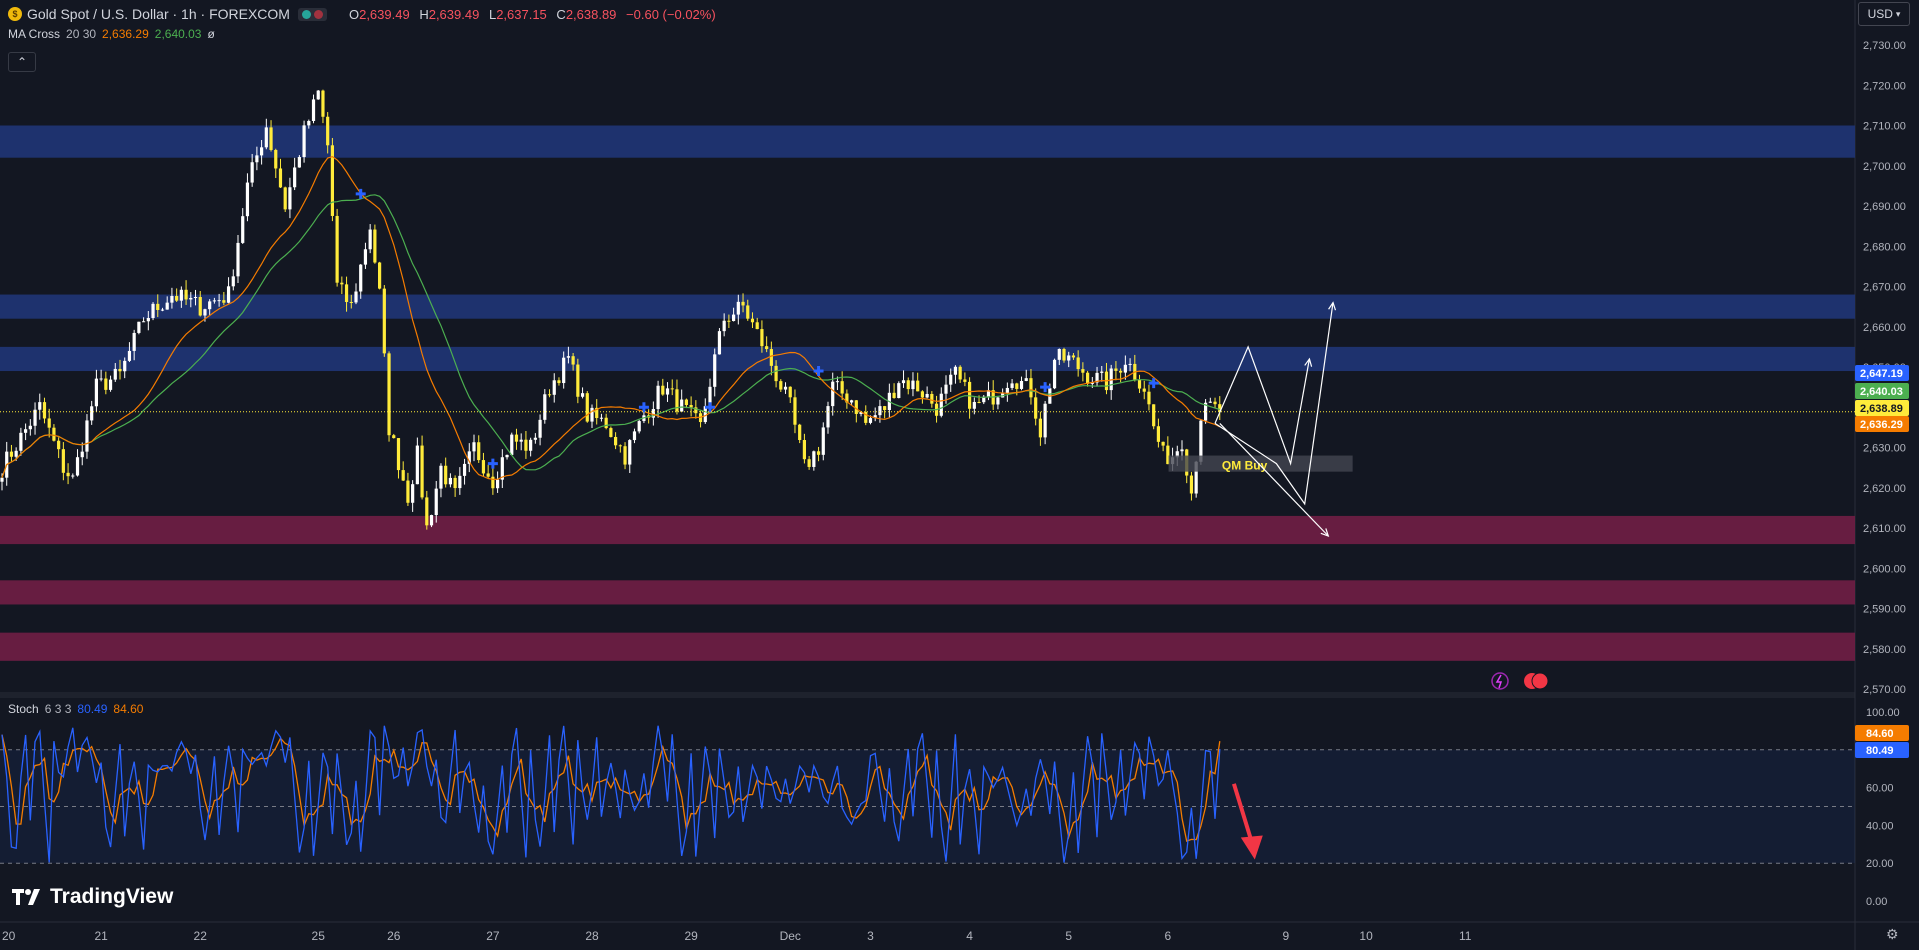 The width and height of the screenshot is (1919, 950). I want to click on price-tick-label: 2,720.00, so click(1884, 86).